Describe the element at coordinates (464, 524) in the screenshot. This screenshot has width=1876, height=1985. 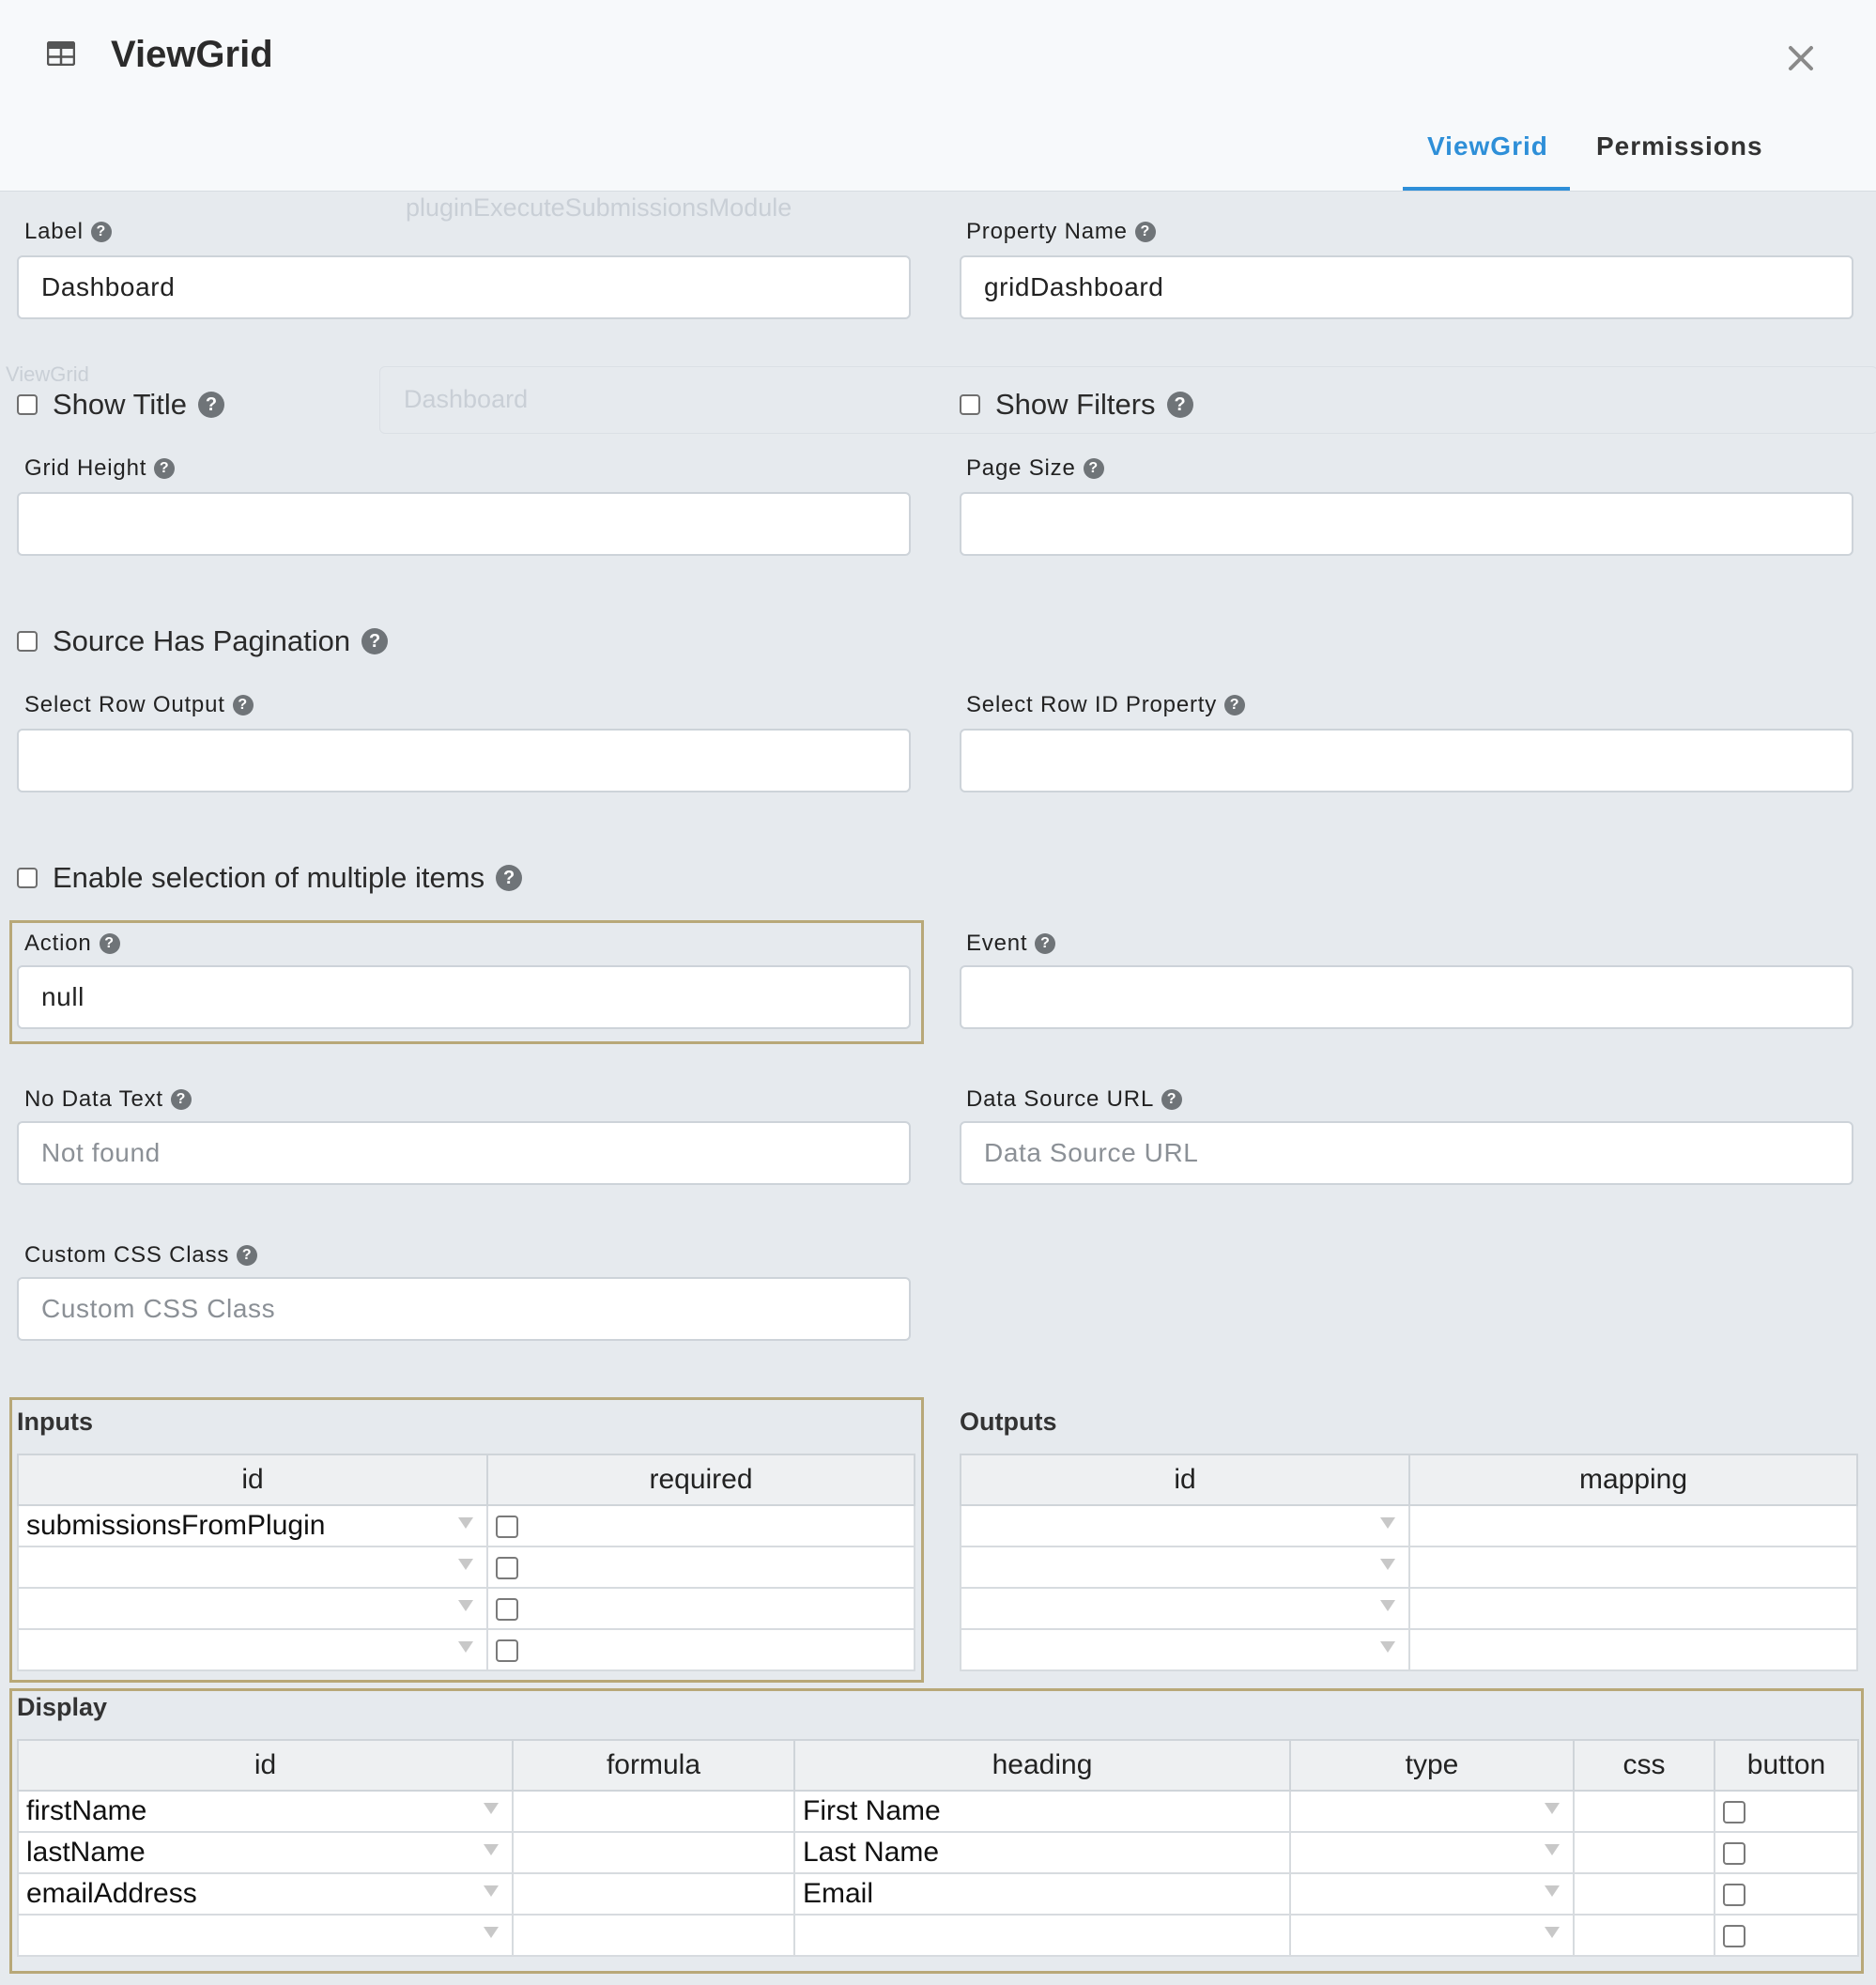
I see `grid-height-input` at that location.